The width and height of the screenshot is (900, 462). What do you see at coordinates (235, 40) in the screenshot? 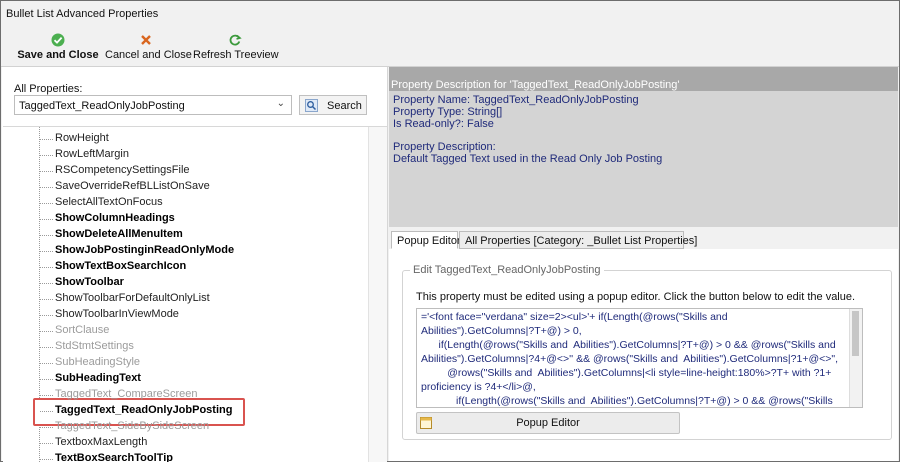
I see `refresh-icon` at bounding box center [235, 40].